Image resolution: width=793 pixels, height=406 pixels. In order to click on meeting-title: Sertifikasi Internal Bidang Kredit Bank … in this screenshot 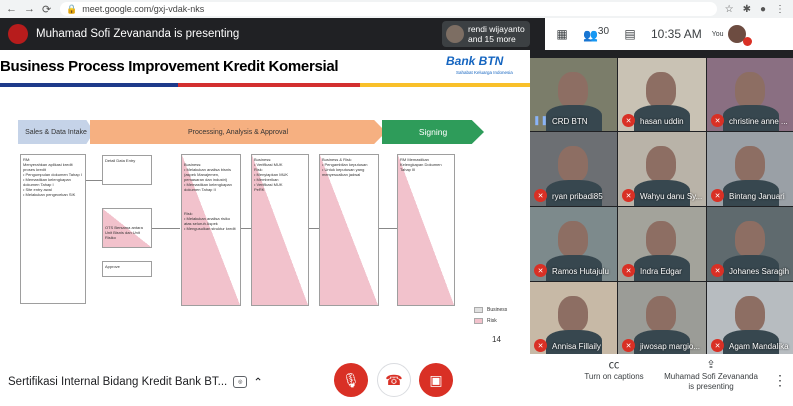, I will do `click(135, 382)`.